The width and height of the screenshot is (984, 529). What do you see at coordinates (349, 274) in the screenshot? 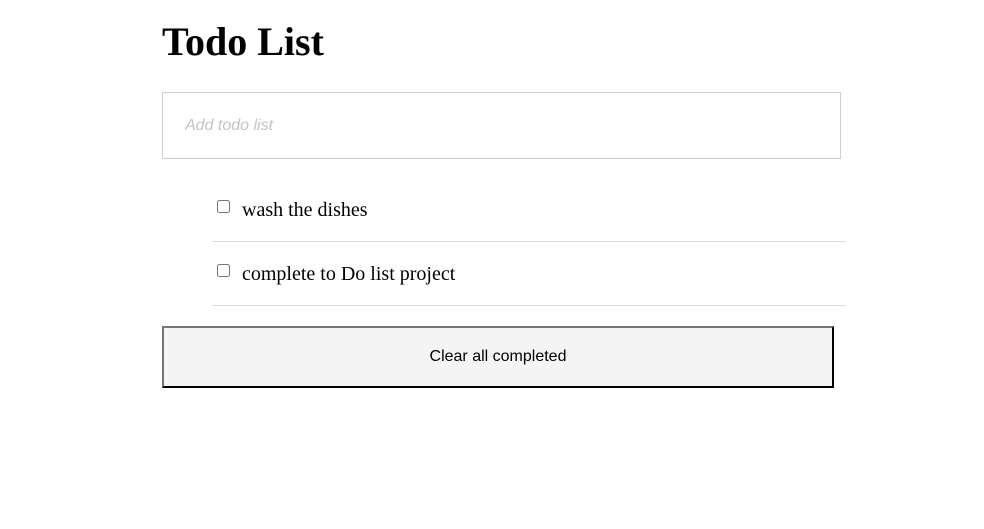
I see `todo-label: complete to Do list project` at bounding box center [349, 274].